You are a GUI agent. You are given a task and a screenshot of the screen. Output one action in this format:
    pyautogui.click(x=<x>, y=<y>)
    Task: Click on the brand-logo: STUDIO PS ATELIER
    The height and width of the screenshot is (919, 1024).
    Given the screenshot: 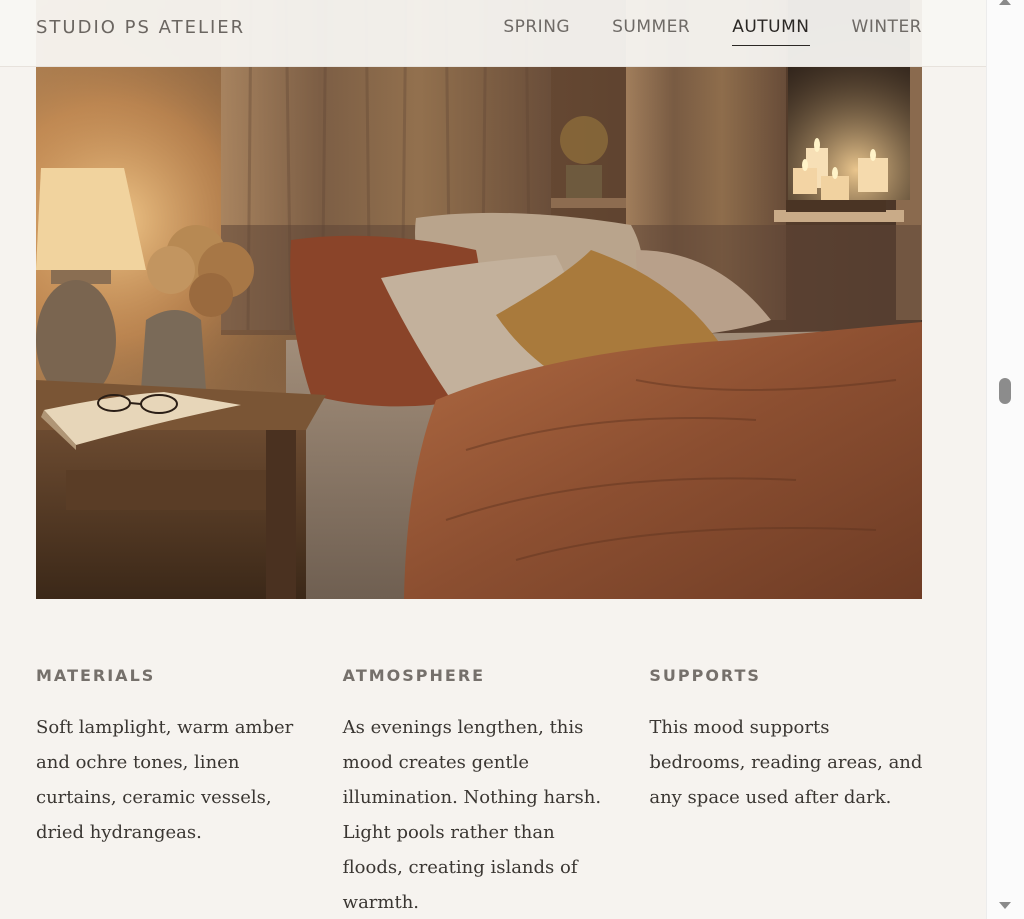 What is the action you would take?
    pyautogui.click(x=140, y=27)
    